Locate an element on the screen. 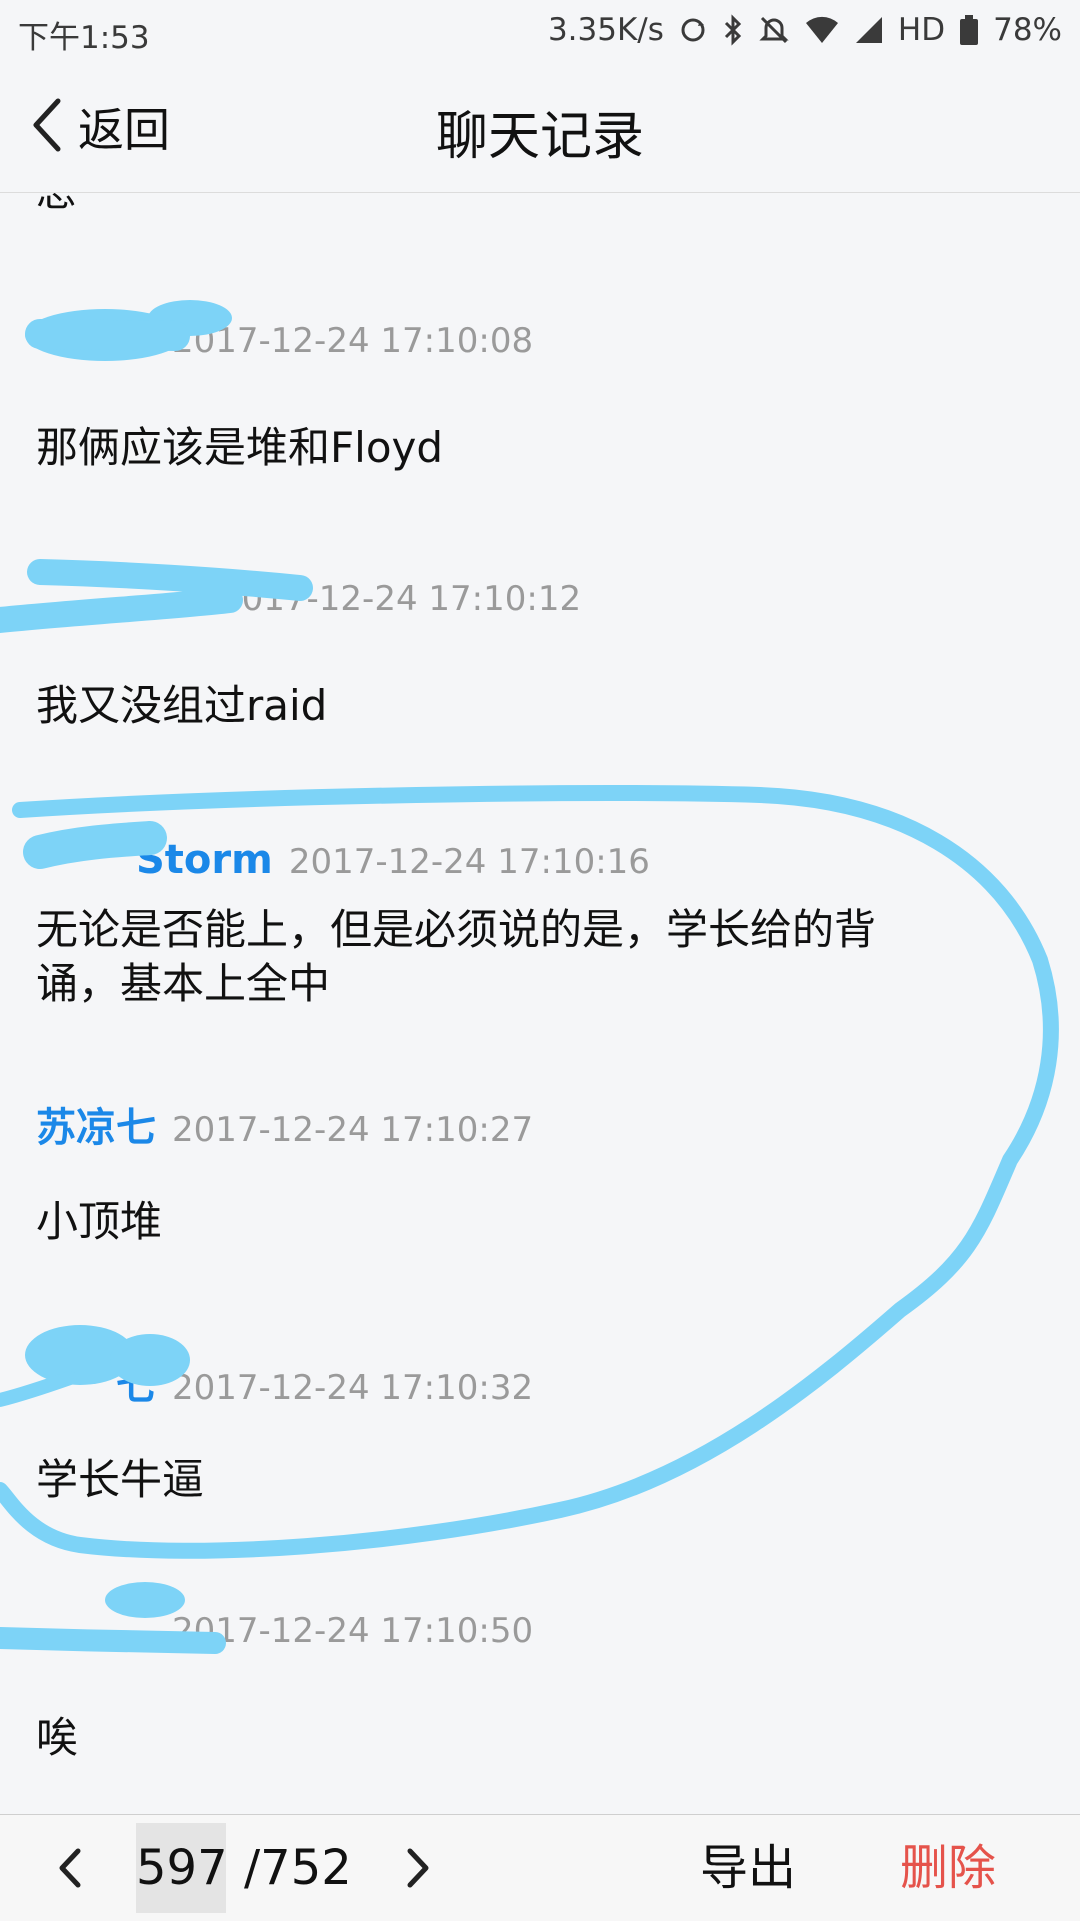 Image resolution: width=1080 pixels, height=1921 pixels. network-speed: 3.35K/s is located at coordinates (605, 30).